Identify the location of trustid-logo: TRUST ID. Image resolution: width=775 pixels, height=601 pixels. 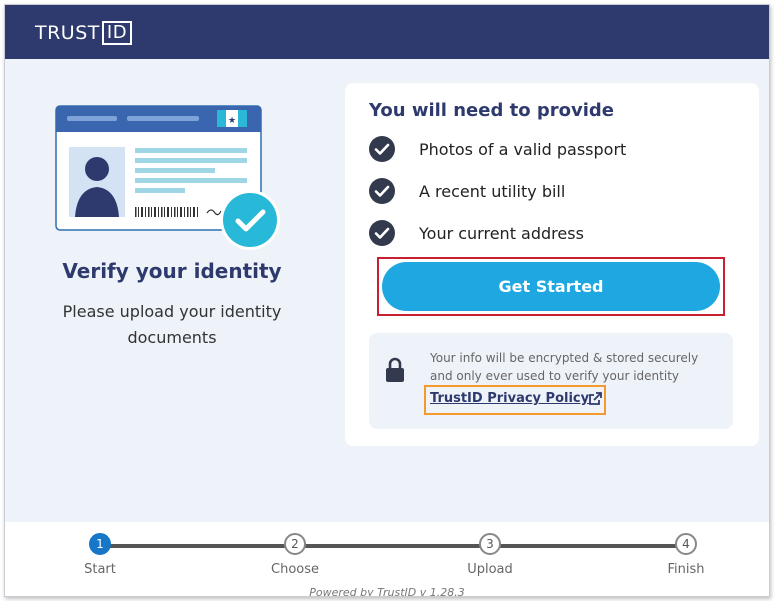
(84, 33).